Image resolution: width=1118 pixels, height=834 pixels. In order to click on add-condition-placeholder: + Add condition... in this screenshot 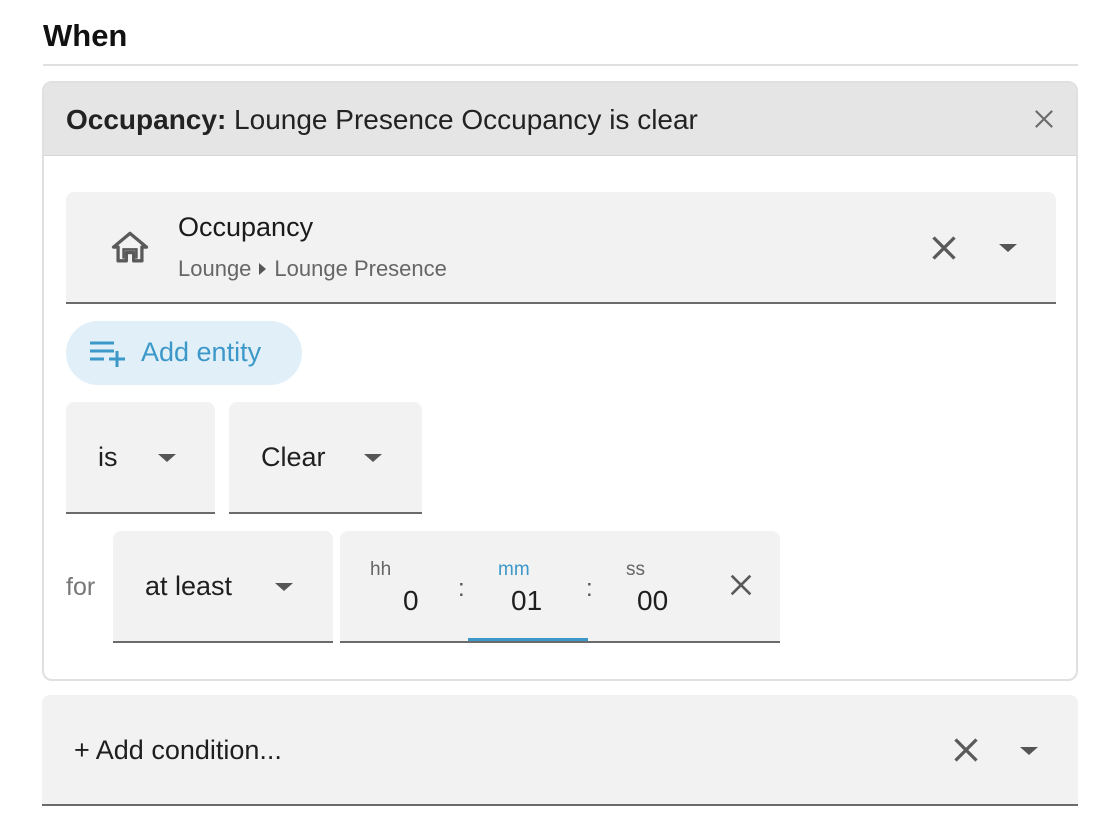, I will do `click(178, 750)`.